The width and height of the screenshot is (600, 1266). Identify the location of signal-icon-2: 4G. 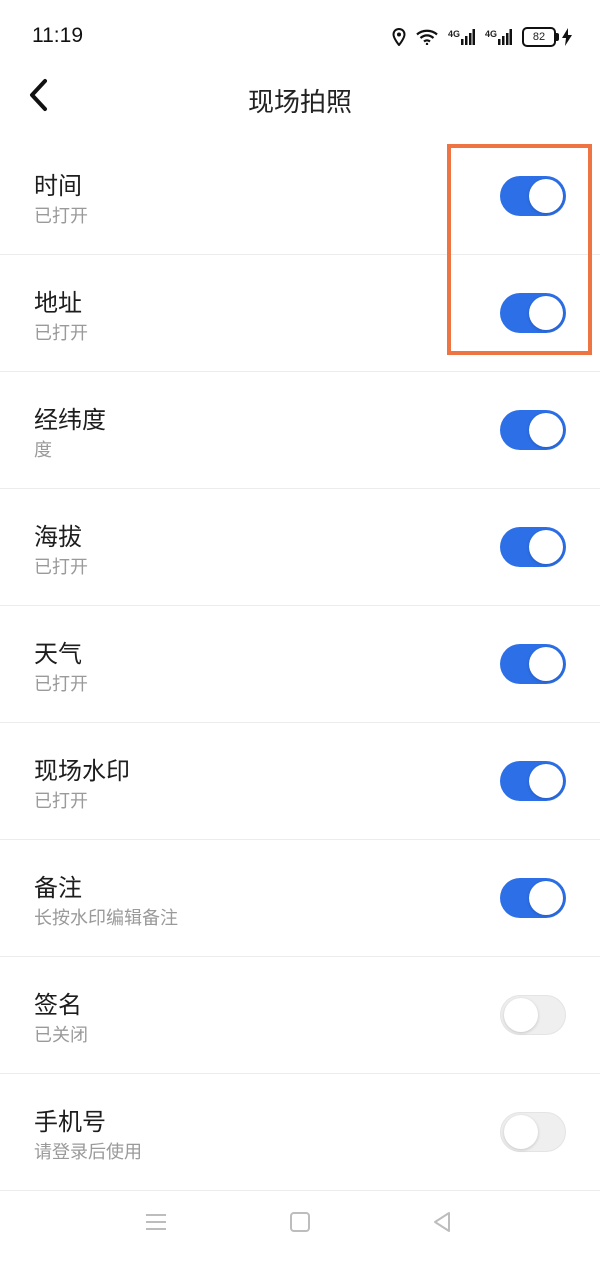
(498, 37).